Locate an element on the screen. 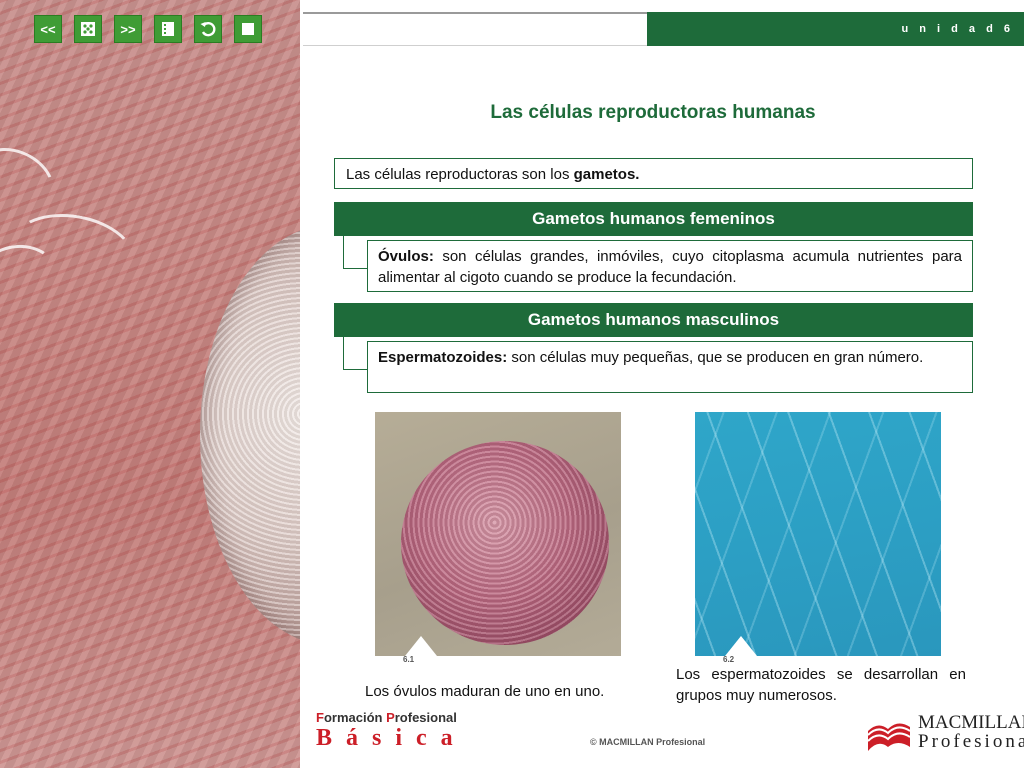 The width and height of the screenshot is (1024, 768). undo-button is located at coordinates (208, 29).